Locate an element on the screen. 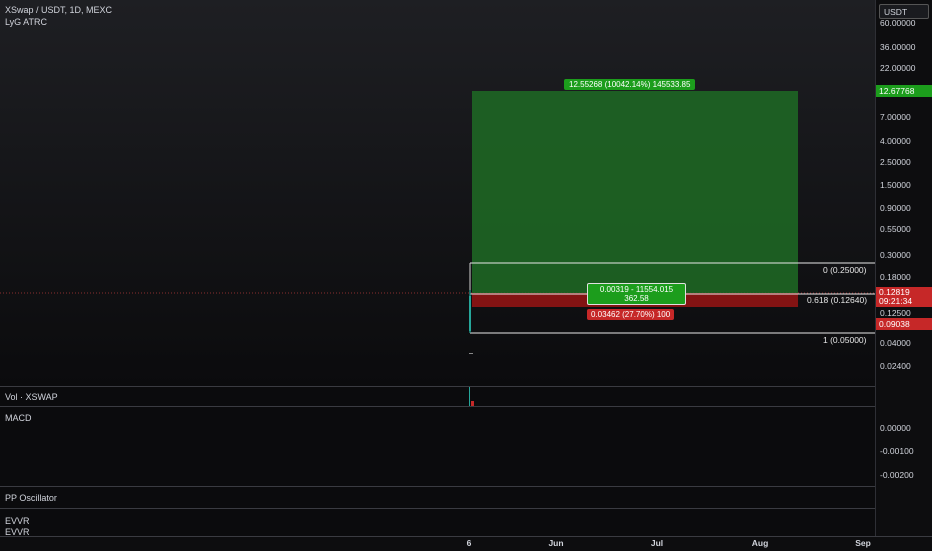  time-tick: 6 is located at coordinates (469, 543).